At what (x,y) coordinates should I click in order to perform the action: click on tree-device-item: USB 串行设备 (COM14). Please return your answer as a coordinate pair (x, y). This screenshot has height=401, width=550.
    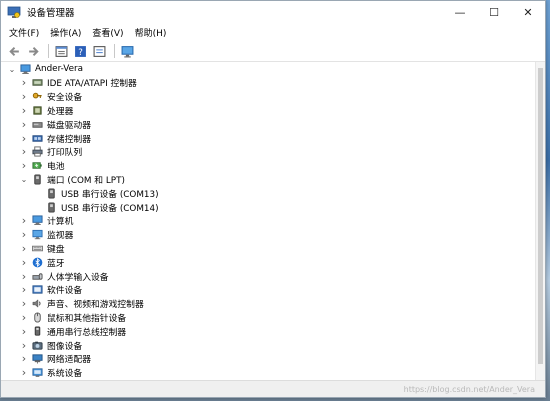
    Looking at the image, I should click on (96, 207).